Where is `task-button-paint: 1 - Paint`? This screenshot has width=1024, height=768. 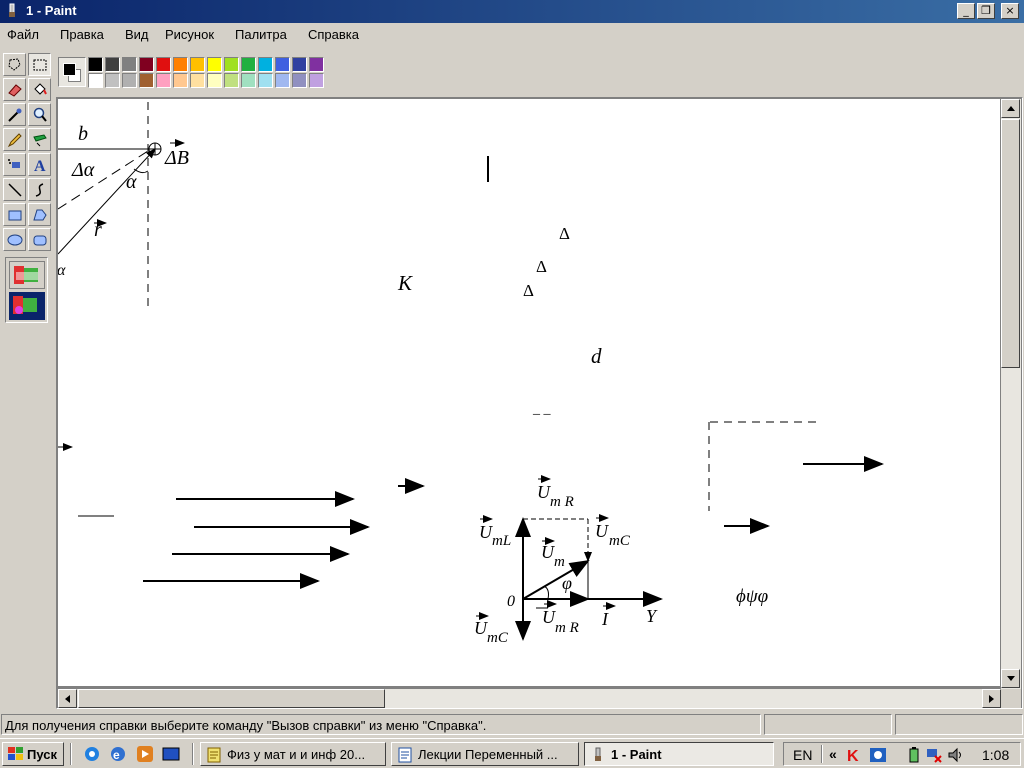 task-button-paint: 1 - Paint is located at coordinates (679, 754).